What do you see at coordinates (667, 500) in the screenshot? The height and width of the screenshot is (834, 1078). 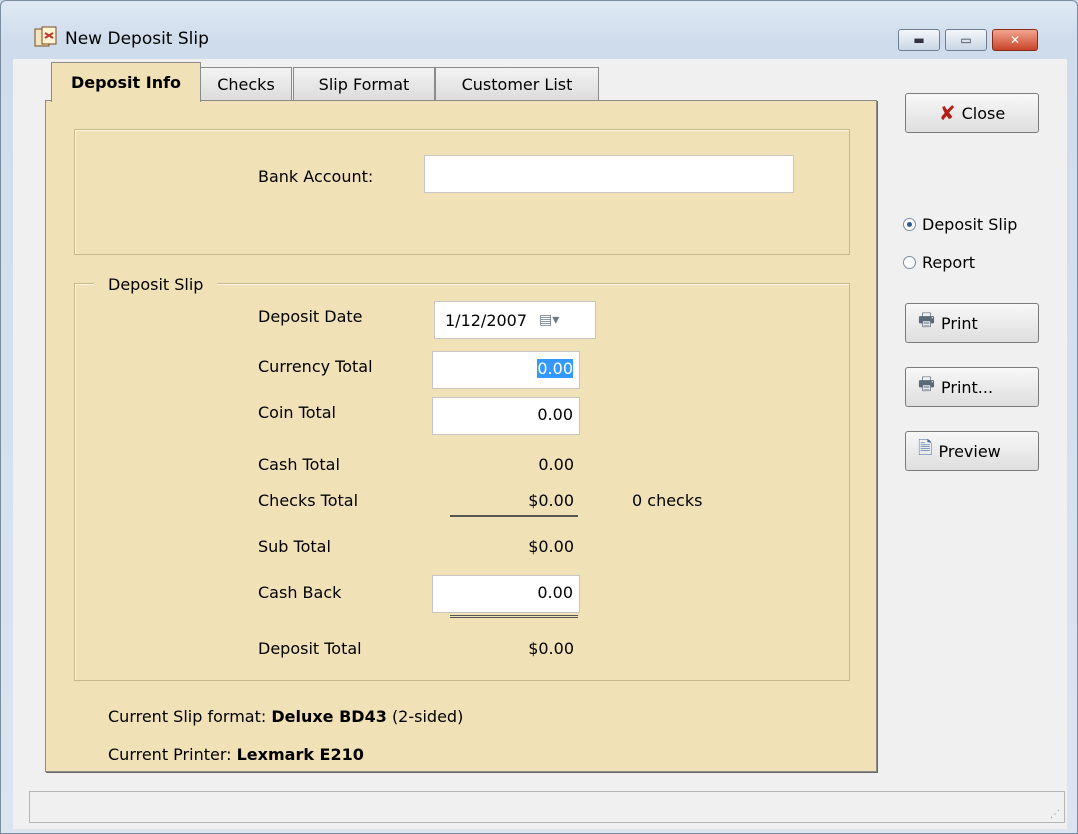 I see `checks-count: 0 checks` at bounding box center [667, 500].